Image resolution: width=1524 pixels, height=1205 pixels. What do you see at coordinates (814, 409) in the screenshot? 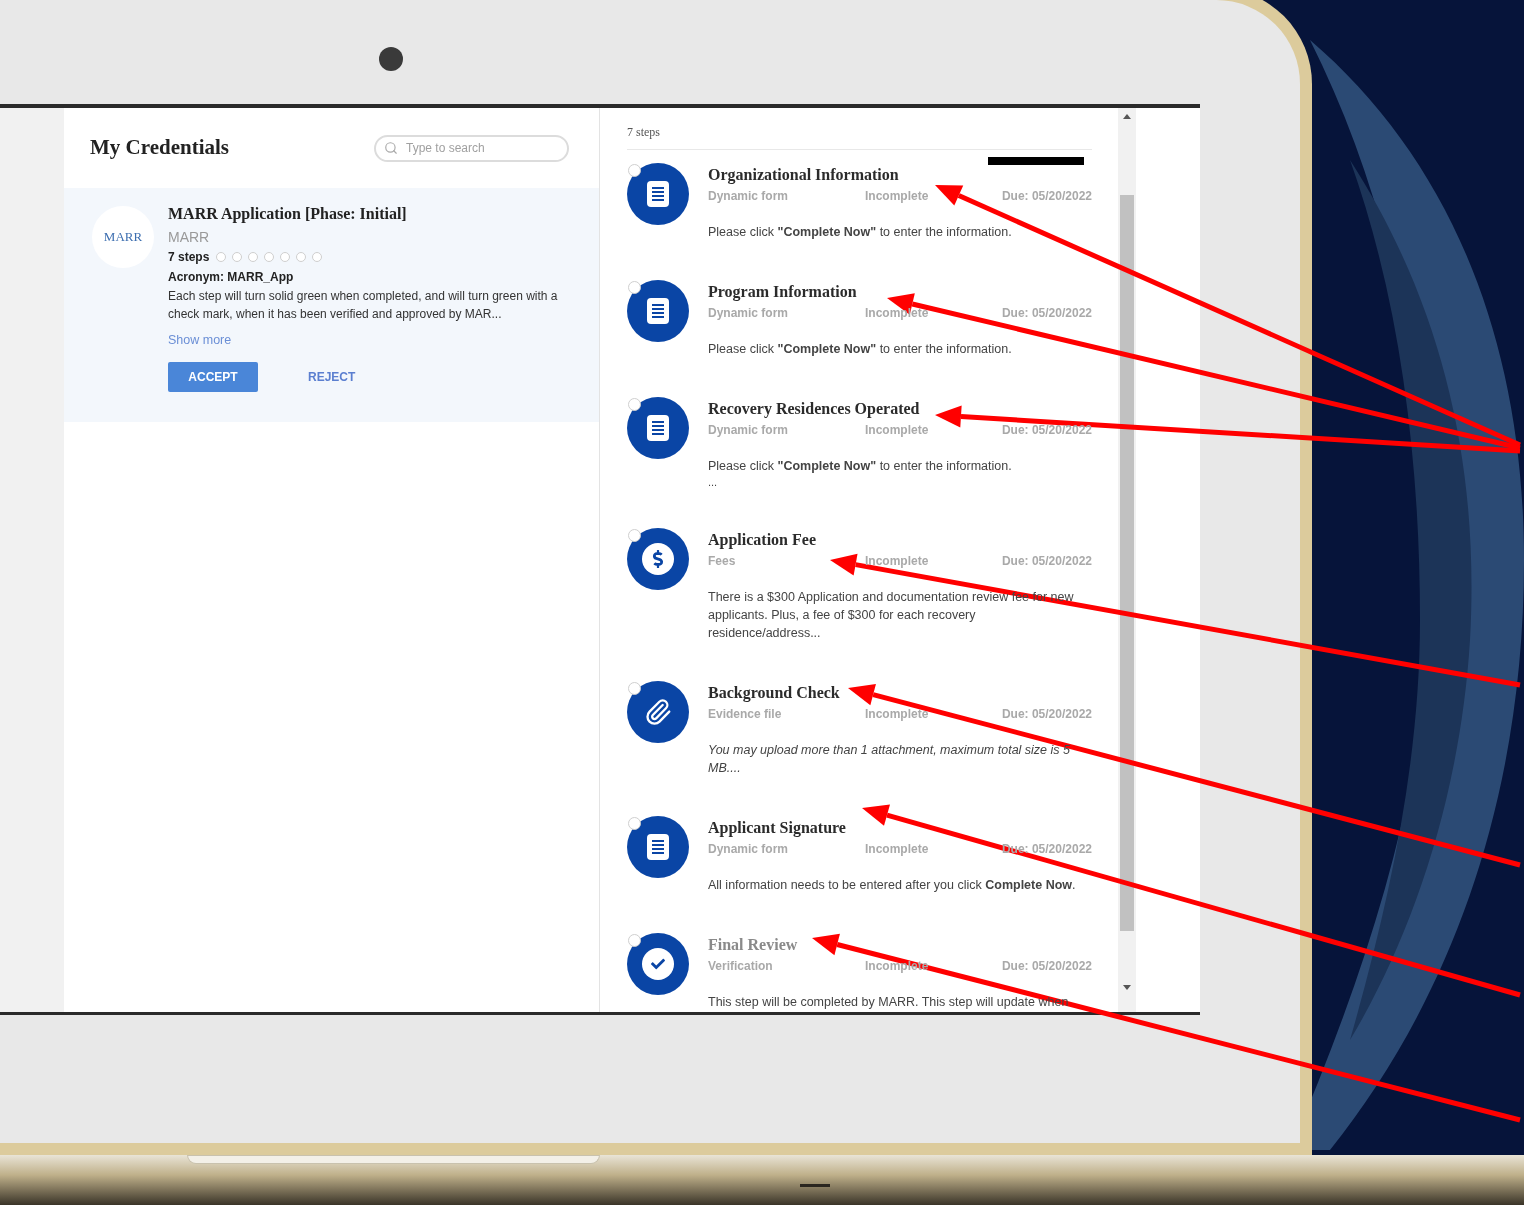
I see `step-title: Recovery Residences Operated` at bounding box center [814, 409].